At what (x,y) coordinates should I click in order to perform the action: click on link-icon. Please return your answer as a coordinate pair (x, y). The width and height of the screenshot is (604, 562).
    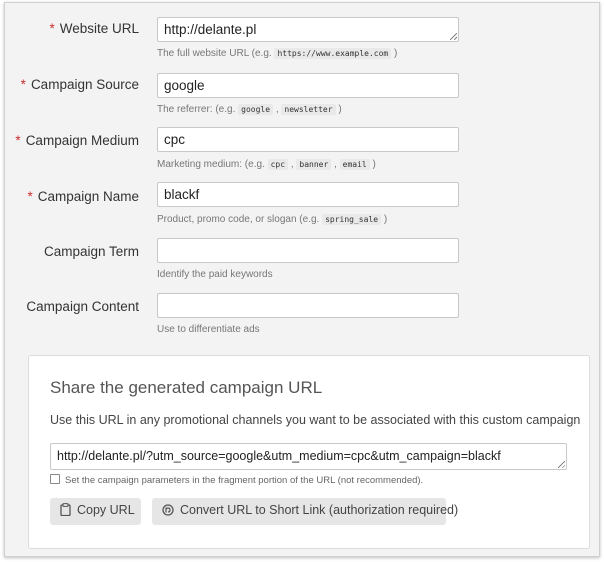
    Looking at the image, I should click on (168, 511).